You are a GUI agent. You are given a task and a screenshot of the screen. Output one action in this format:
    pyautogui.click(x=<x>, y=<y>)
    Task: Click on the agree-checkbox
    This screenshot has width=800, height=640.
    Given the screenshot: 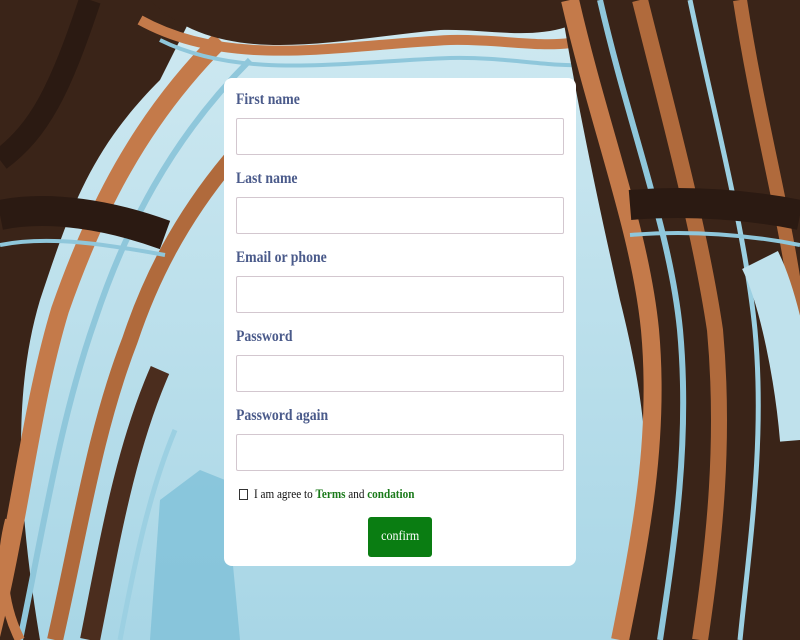 What is the action you would take?
    pyautogui.click(x=243, y=494)
    